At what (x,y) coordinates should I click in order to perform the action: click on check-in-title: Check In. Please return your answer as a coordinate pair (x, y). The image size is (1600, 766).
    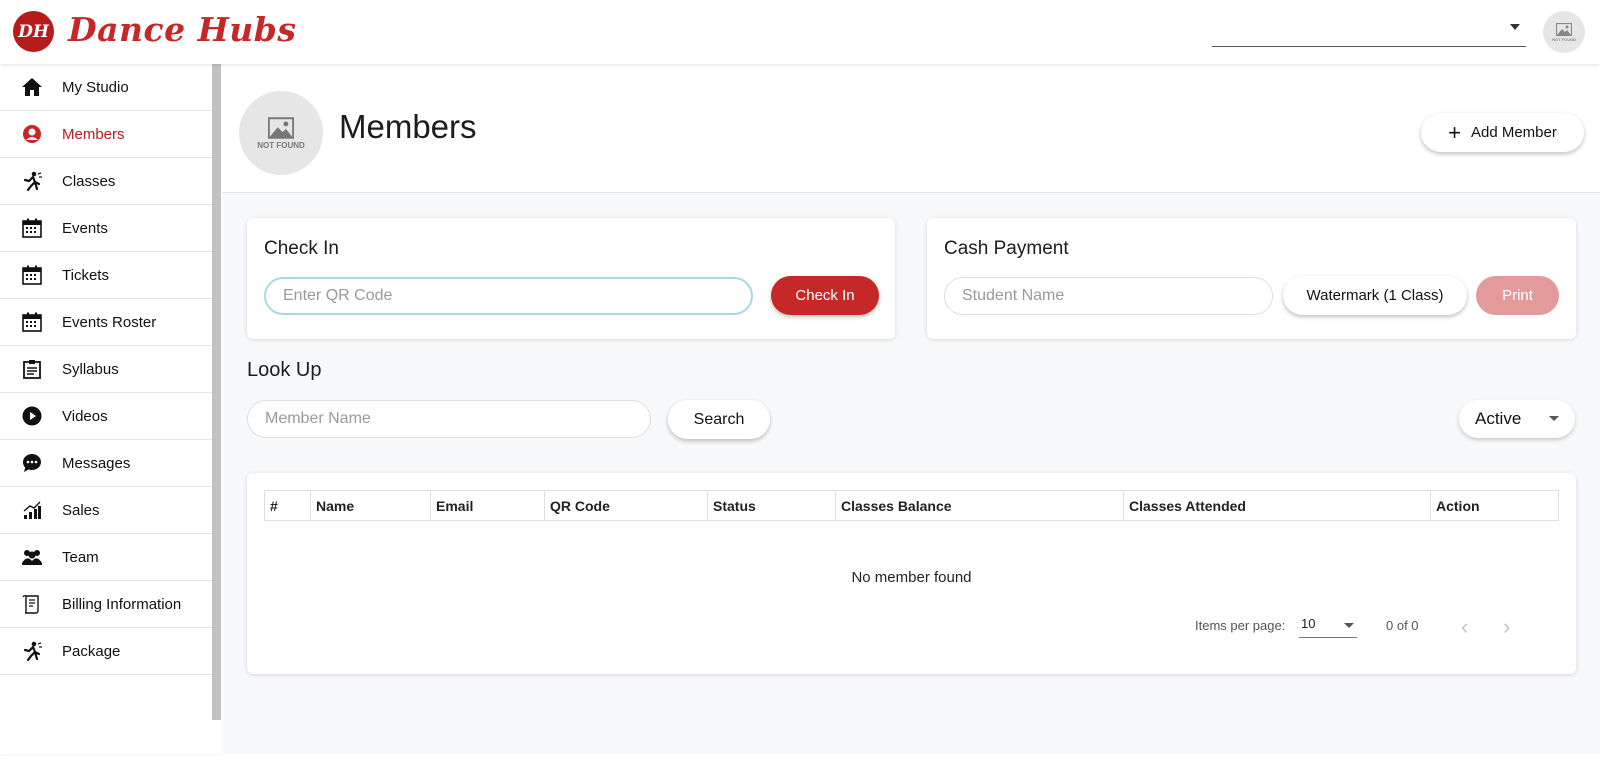
    Looking at the image, I should click on (301, 248).